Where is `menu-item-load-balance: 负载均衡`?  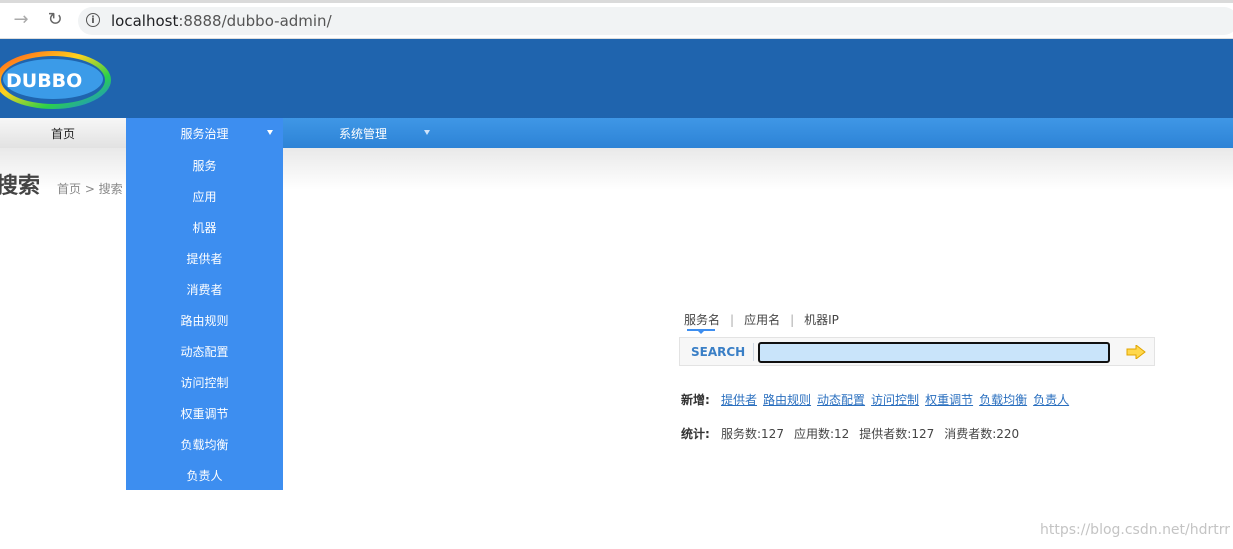
menu-item-load-balance: 负载均衡 is located at coordinates (204, 442).